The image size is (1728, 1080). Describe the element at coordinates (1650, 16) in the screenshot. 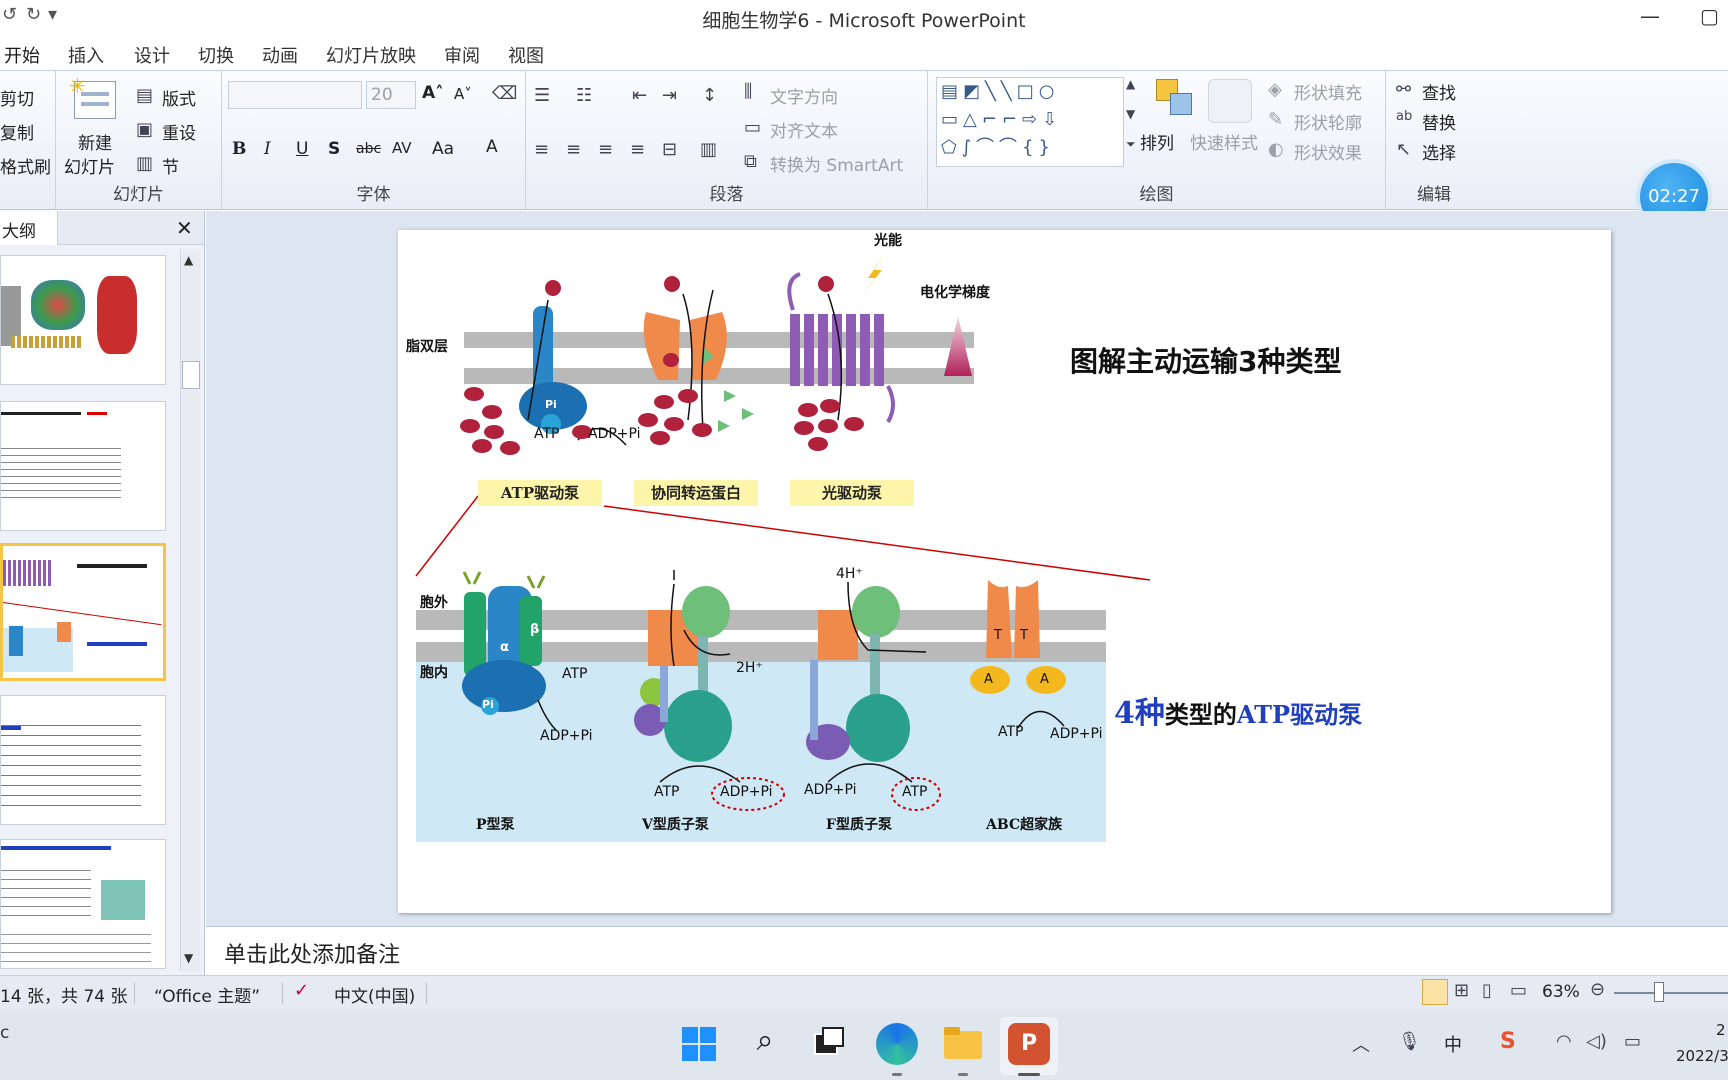

I see `minimize-button: —` at that location.